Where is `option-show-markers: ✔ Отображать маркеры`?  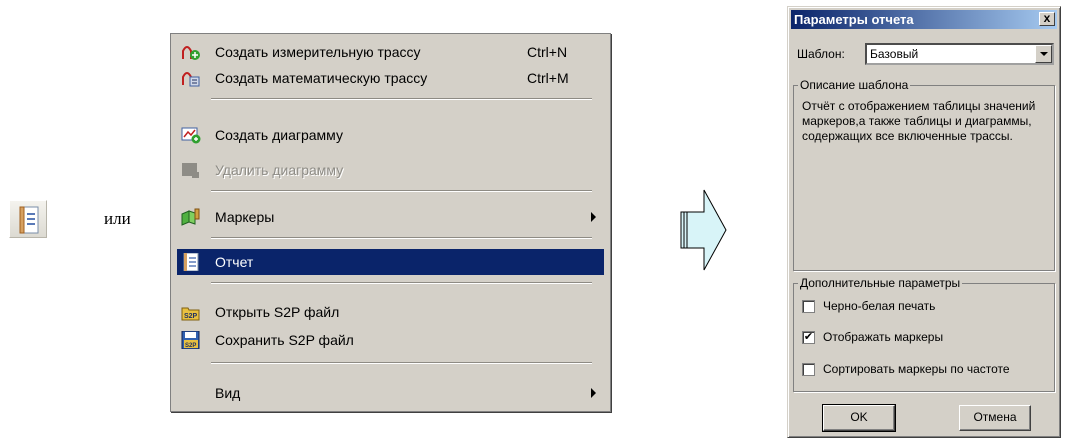
option-show-markers: ✔ Отображать маркеры is located at coordinates (872, 337).